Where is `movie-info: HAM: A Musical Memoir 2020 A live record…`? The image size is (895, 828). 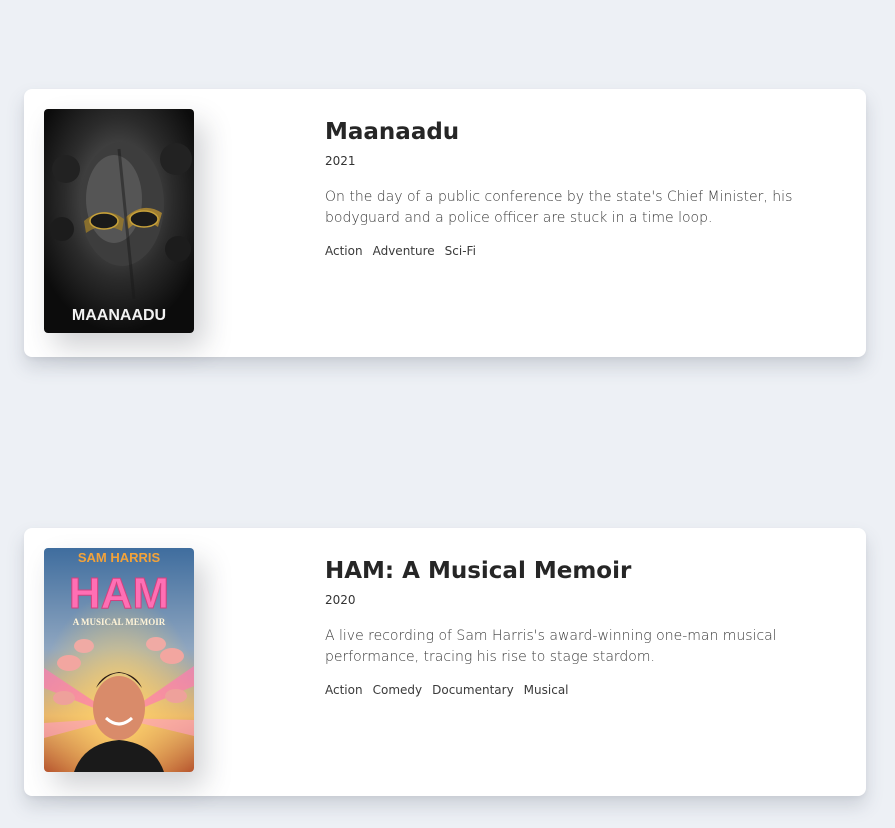 movie-info: HAM: A Musical Memoir 2020 A live record… is located at coordinates (590, 627).